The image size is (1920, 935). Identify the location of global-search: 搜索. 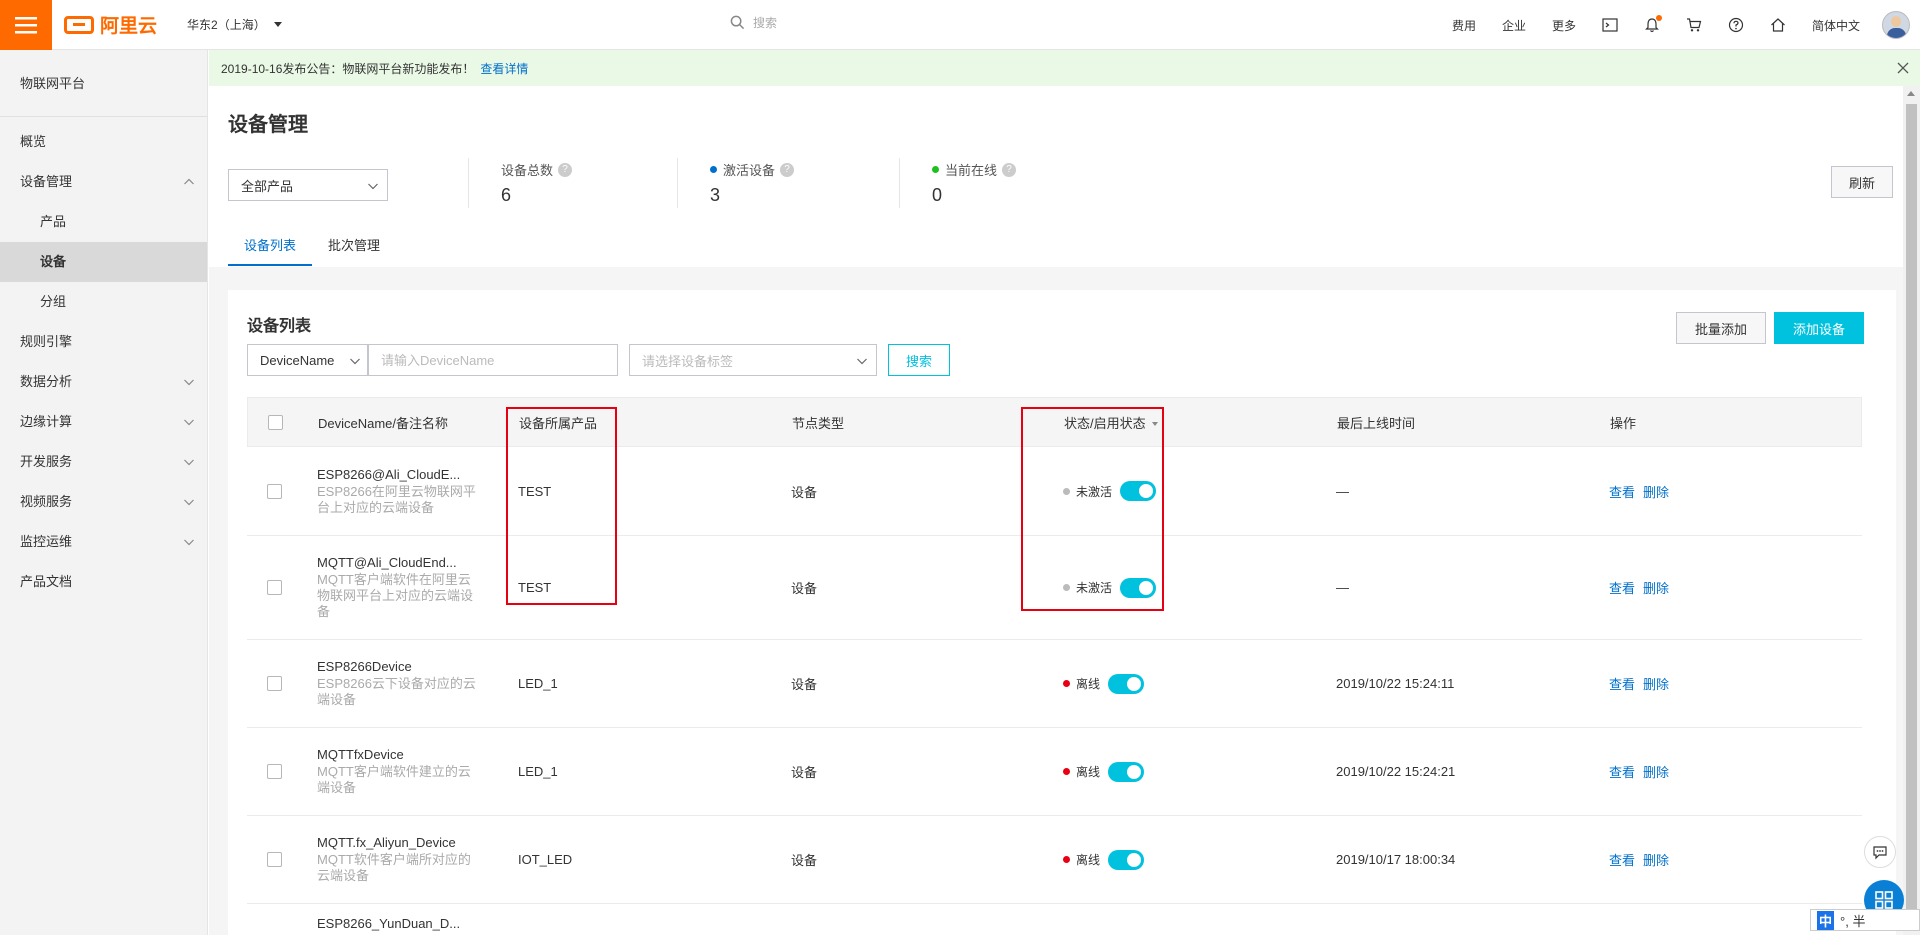
(880, 22).